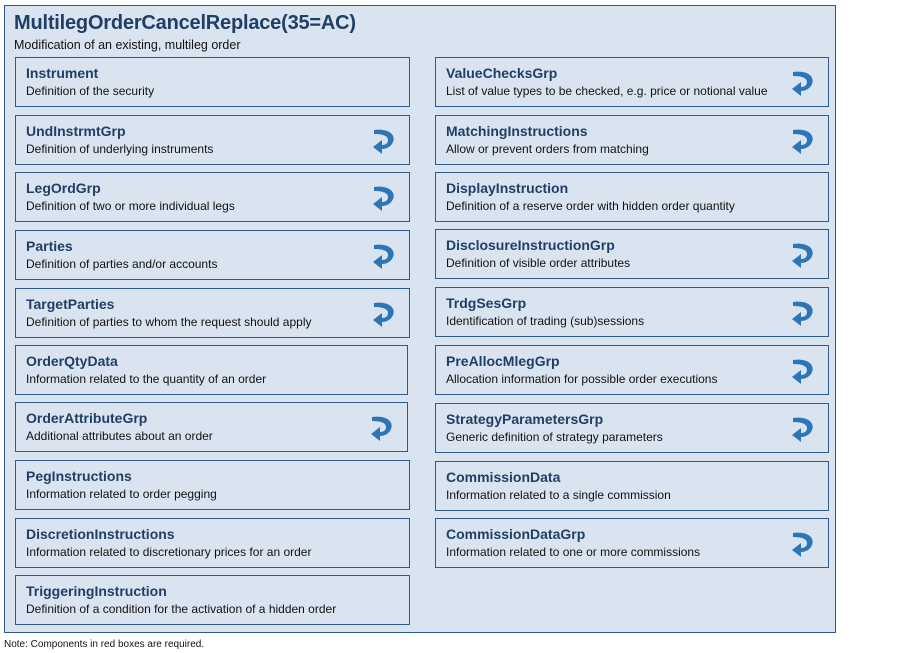  What do you see at coordinates (79, 476) in the screenshot?
I see `component-name: PegInstructions` at bounding box center [79, 476].